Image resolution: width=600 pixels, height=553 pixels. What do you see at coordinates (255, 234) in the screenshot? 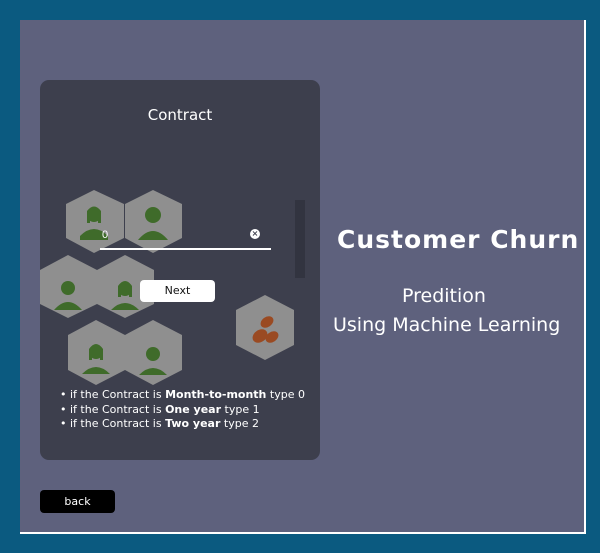
I see `close-icon: ×` at bounding box center [255, 234].